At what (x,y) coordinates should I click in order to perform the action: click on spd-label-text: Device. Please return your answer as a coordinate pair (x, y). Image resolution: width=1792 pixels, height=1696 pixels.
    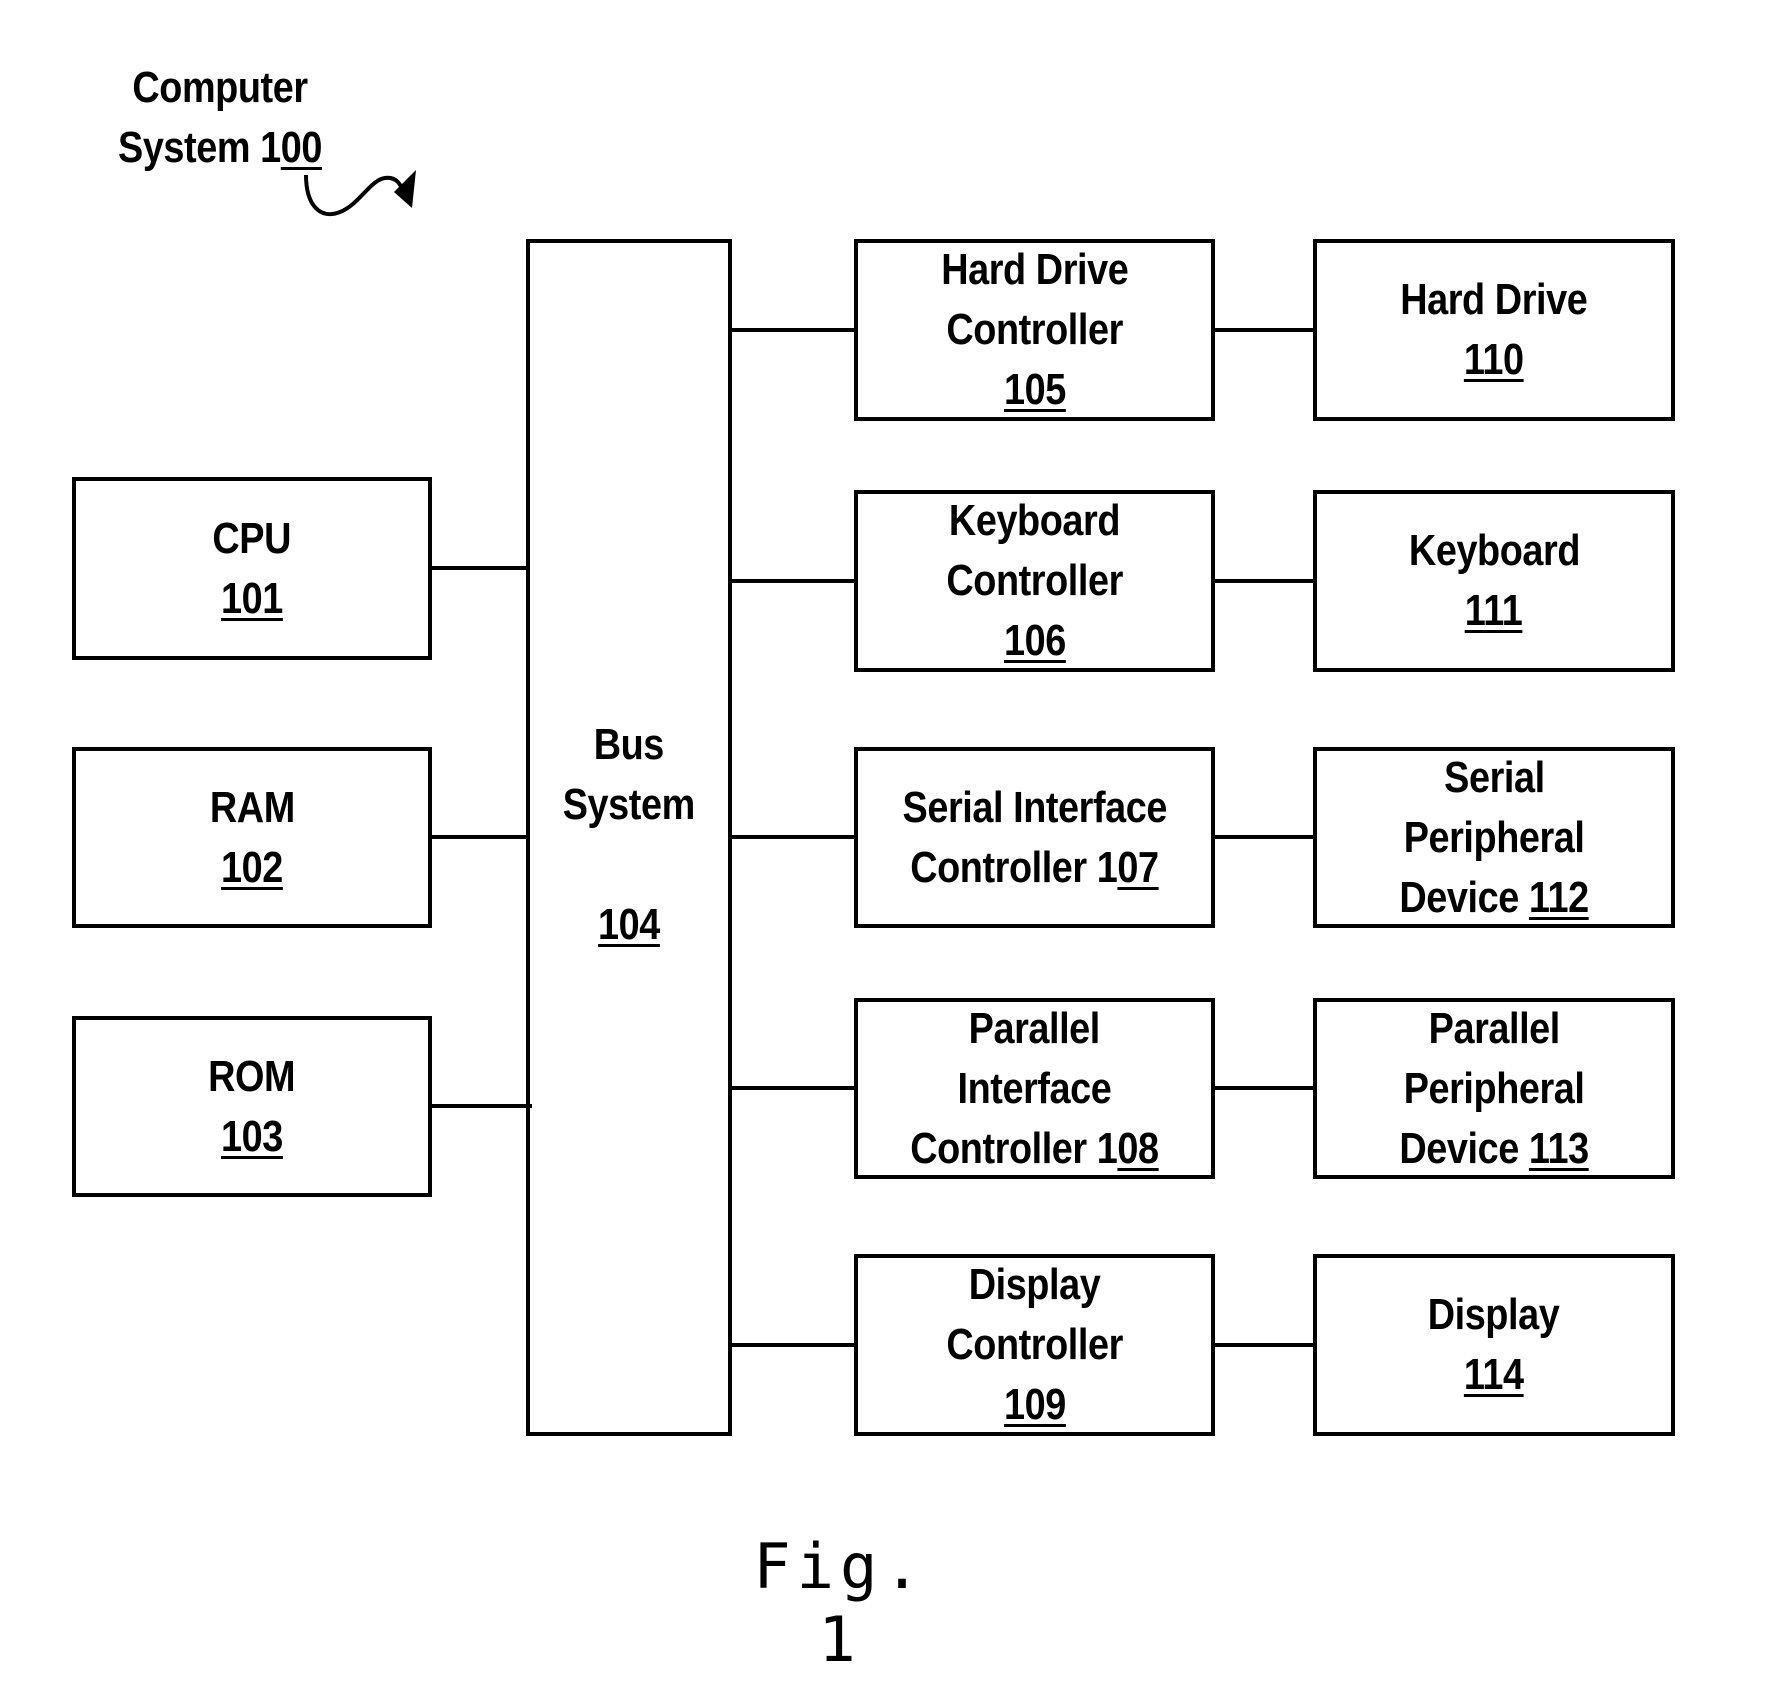
    Looking at the image, I should click on (1464, 897).